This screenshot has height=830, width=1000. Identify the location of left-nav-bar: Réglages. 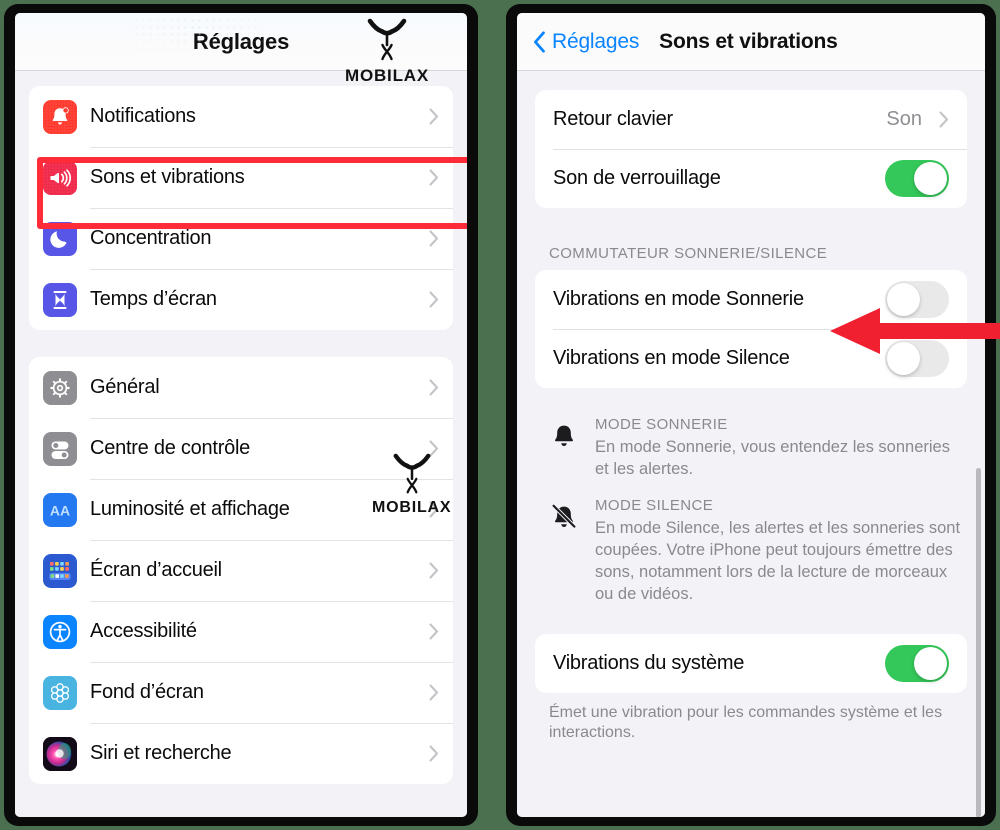
(241, 42).